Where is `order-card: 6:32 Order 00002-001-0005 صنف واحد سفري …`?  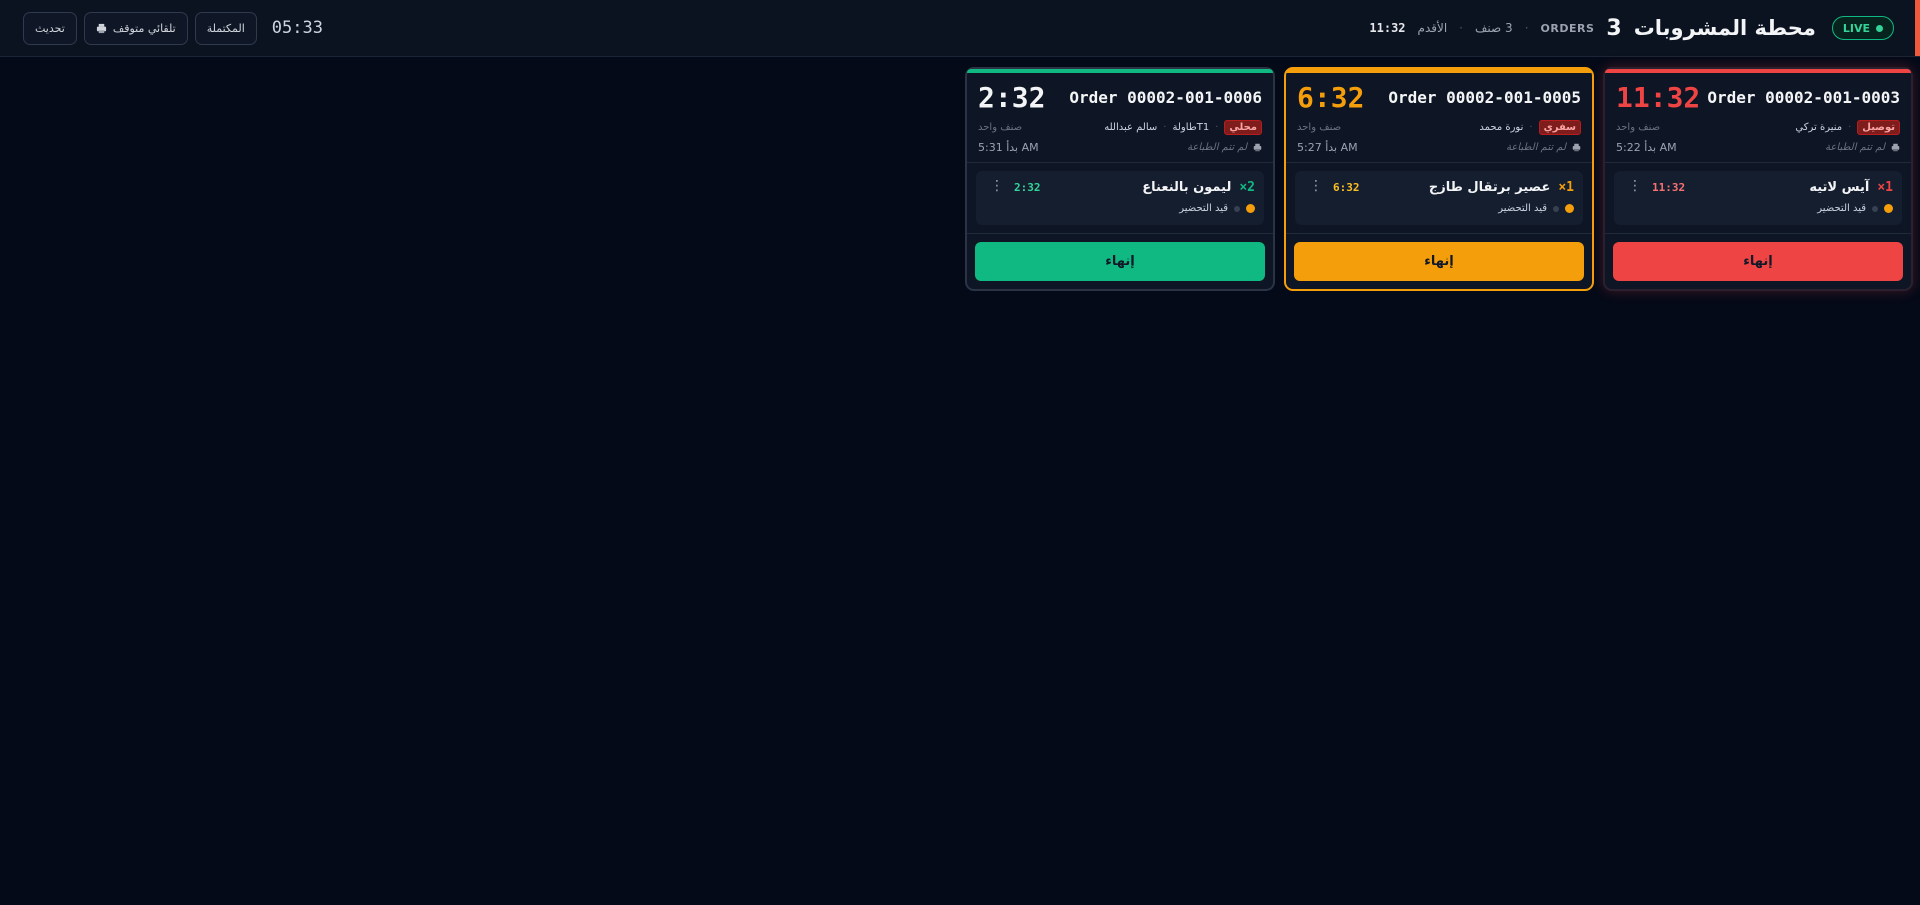 order-card: 6:32 Order 00002-001-0005 صنف واحد سفري … is located at coordinates (1439, 179).